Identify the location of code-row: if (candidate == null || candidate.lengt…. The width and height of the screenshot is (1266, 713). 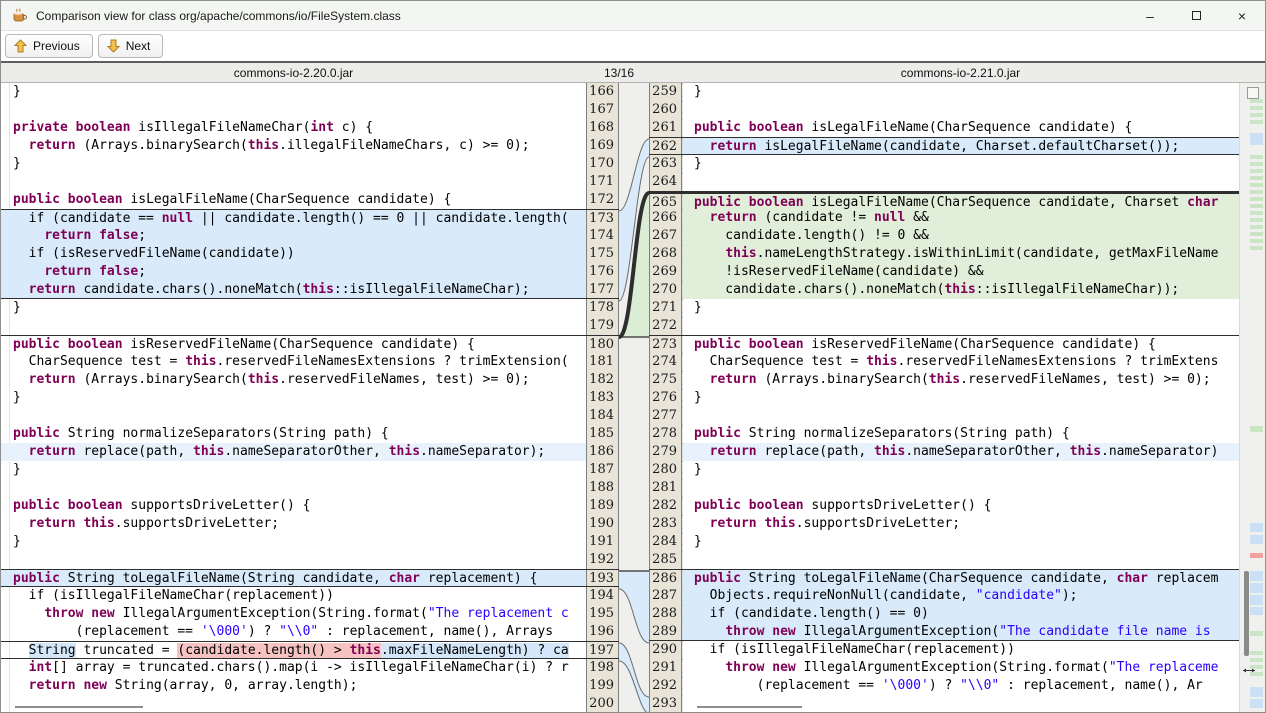
(310, 218).